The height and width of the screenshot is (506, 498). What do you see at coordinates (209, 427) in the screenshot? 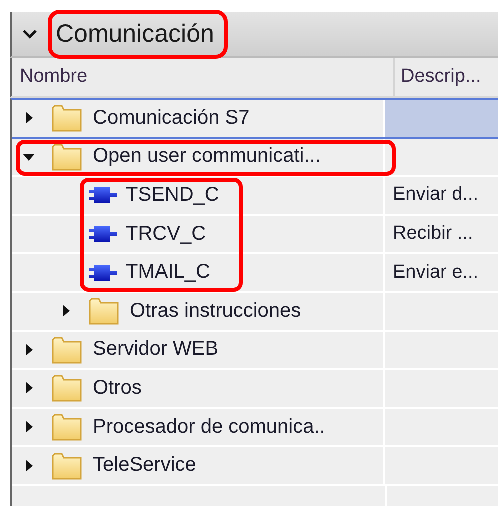
I see `tree-item-label: Procesador de comunica..` at bounding box center [209, 427].